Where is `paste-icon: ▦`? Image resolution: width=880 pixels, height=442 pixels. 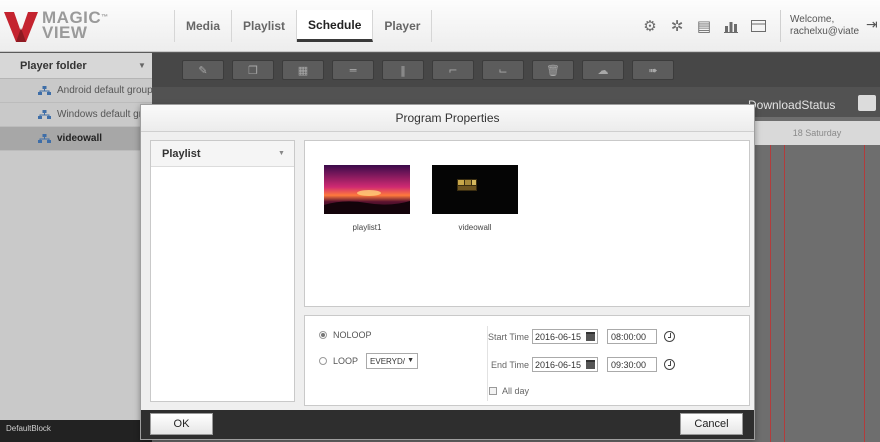
paste-icon: ▦ is located at coordinates (303, 70).